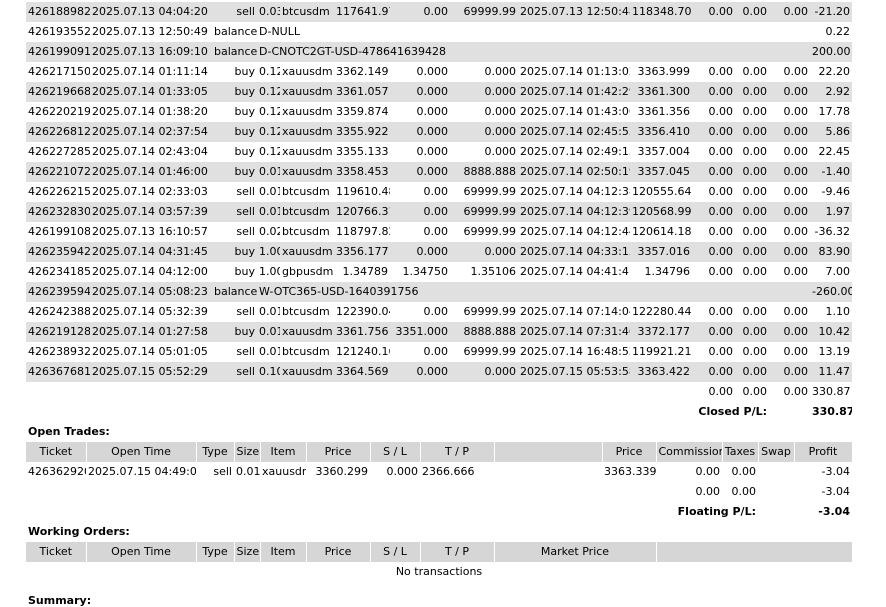  Describe the element at coordinates (575, 231) in the screenshot. I see `close-time-cell: 2025.07.14 04:12:44` at that location.